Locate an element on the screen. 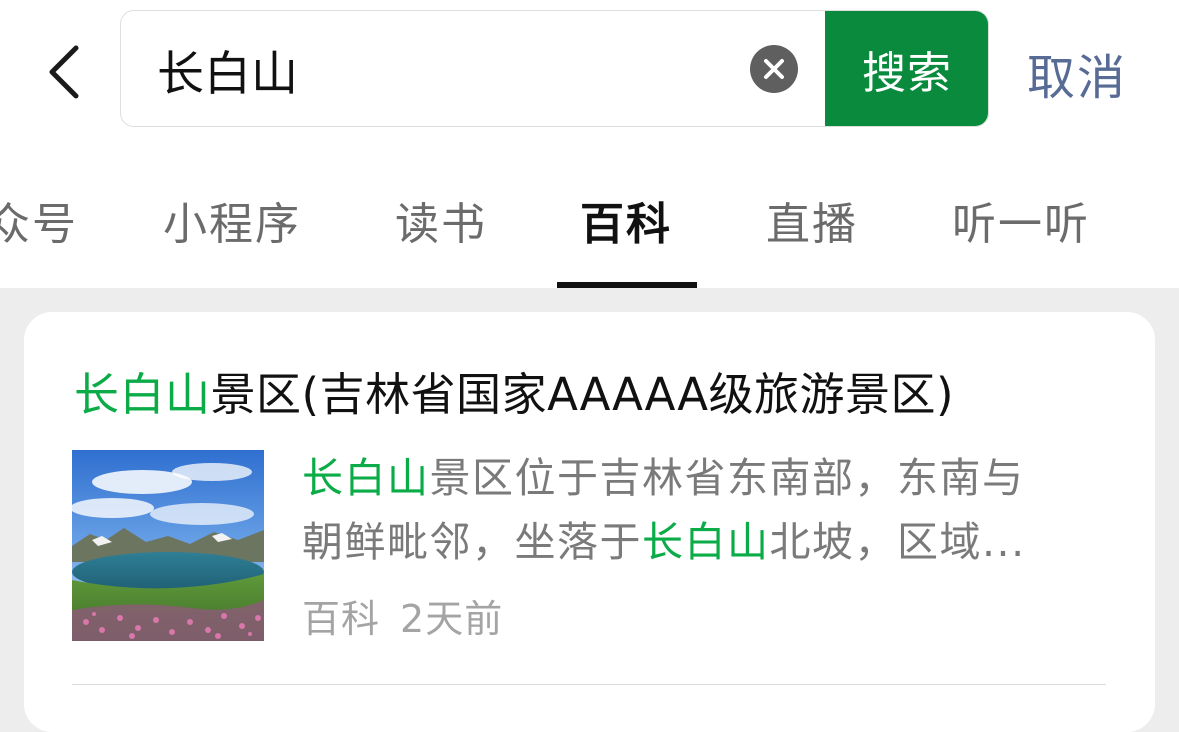 The image size is (1179, 732). divider is located at coordinates (589, 684).